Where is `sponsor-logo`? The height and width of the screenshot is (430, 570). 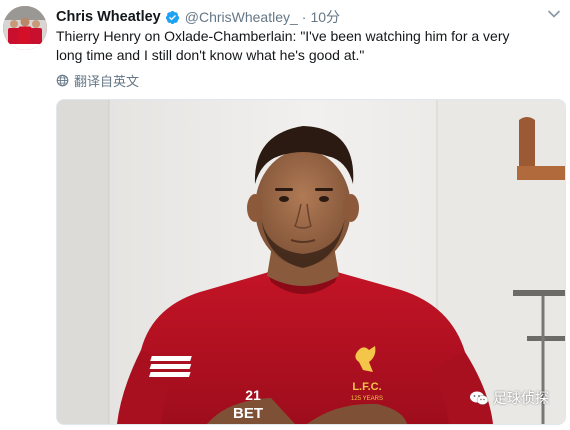 sponsor-logo is located at coordinates (170, 366).